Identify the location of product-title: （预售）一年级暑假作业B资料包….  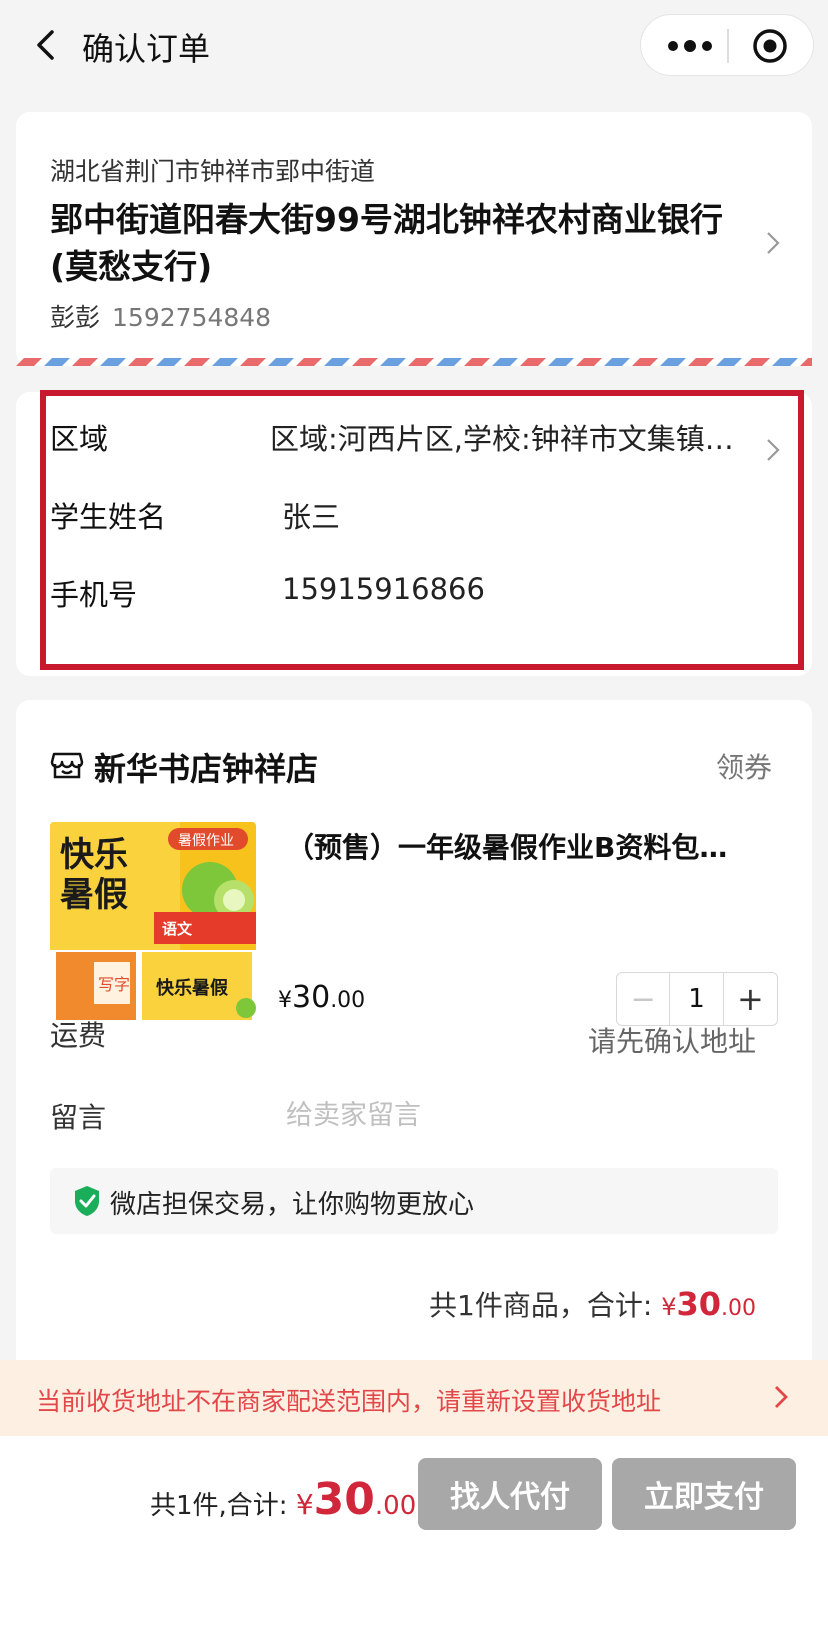
(526, 846).